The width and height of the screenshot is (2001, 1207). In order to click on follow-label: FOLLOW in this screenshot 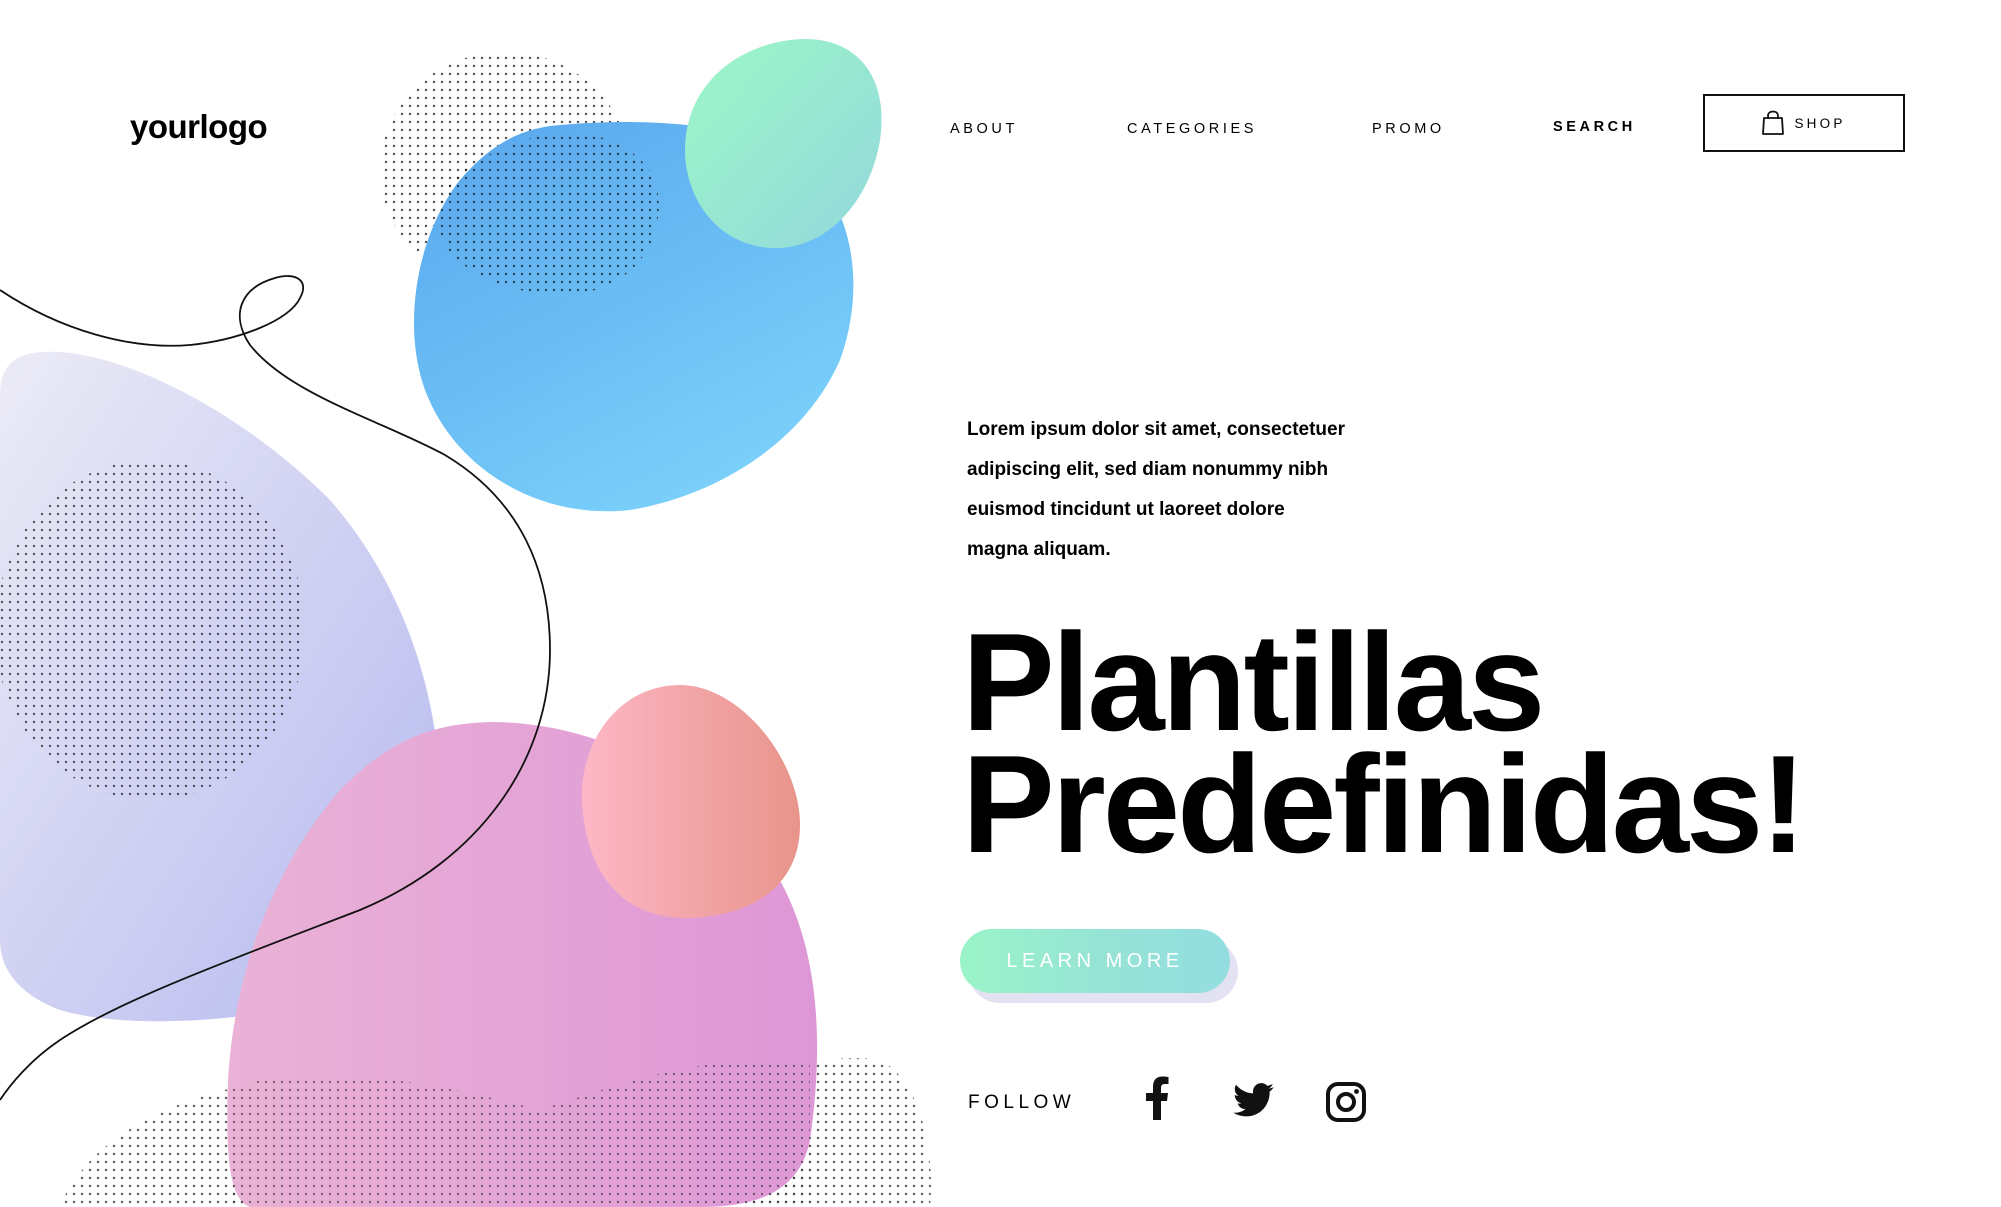, I will do `click(1022, 1102)`.